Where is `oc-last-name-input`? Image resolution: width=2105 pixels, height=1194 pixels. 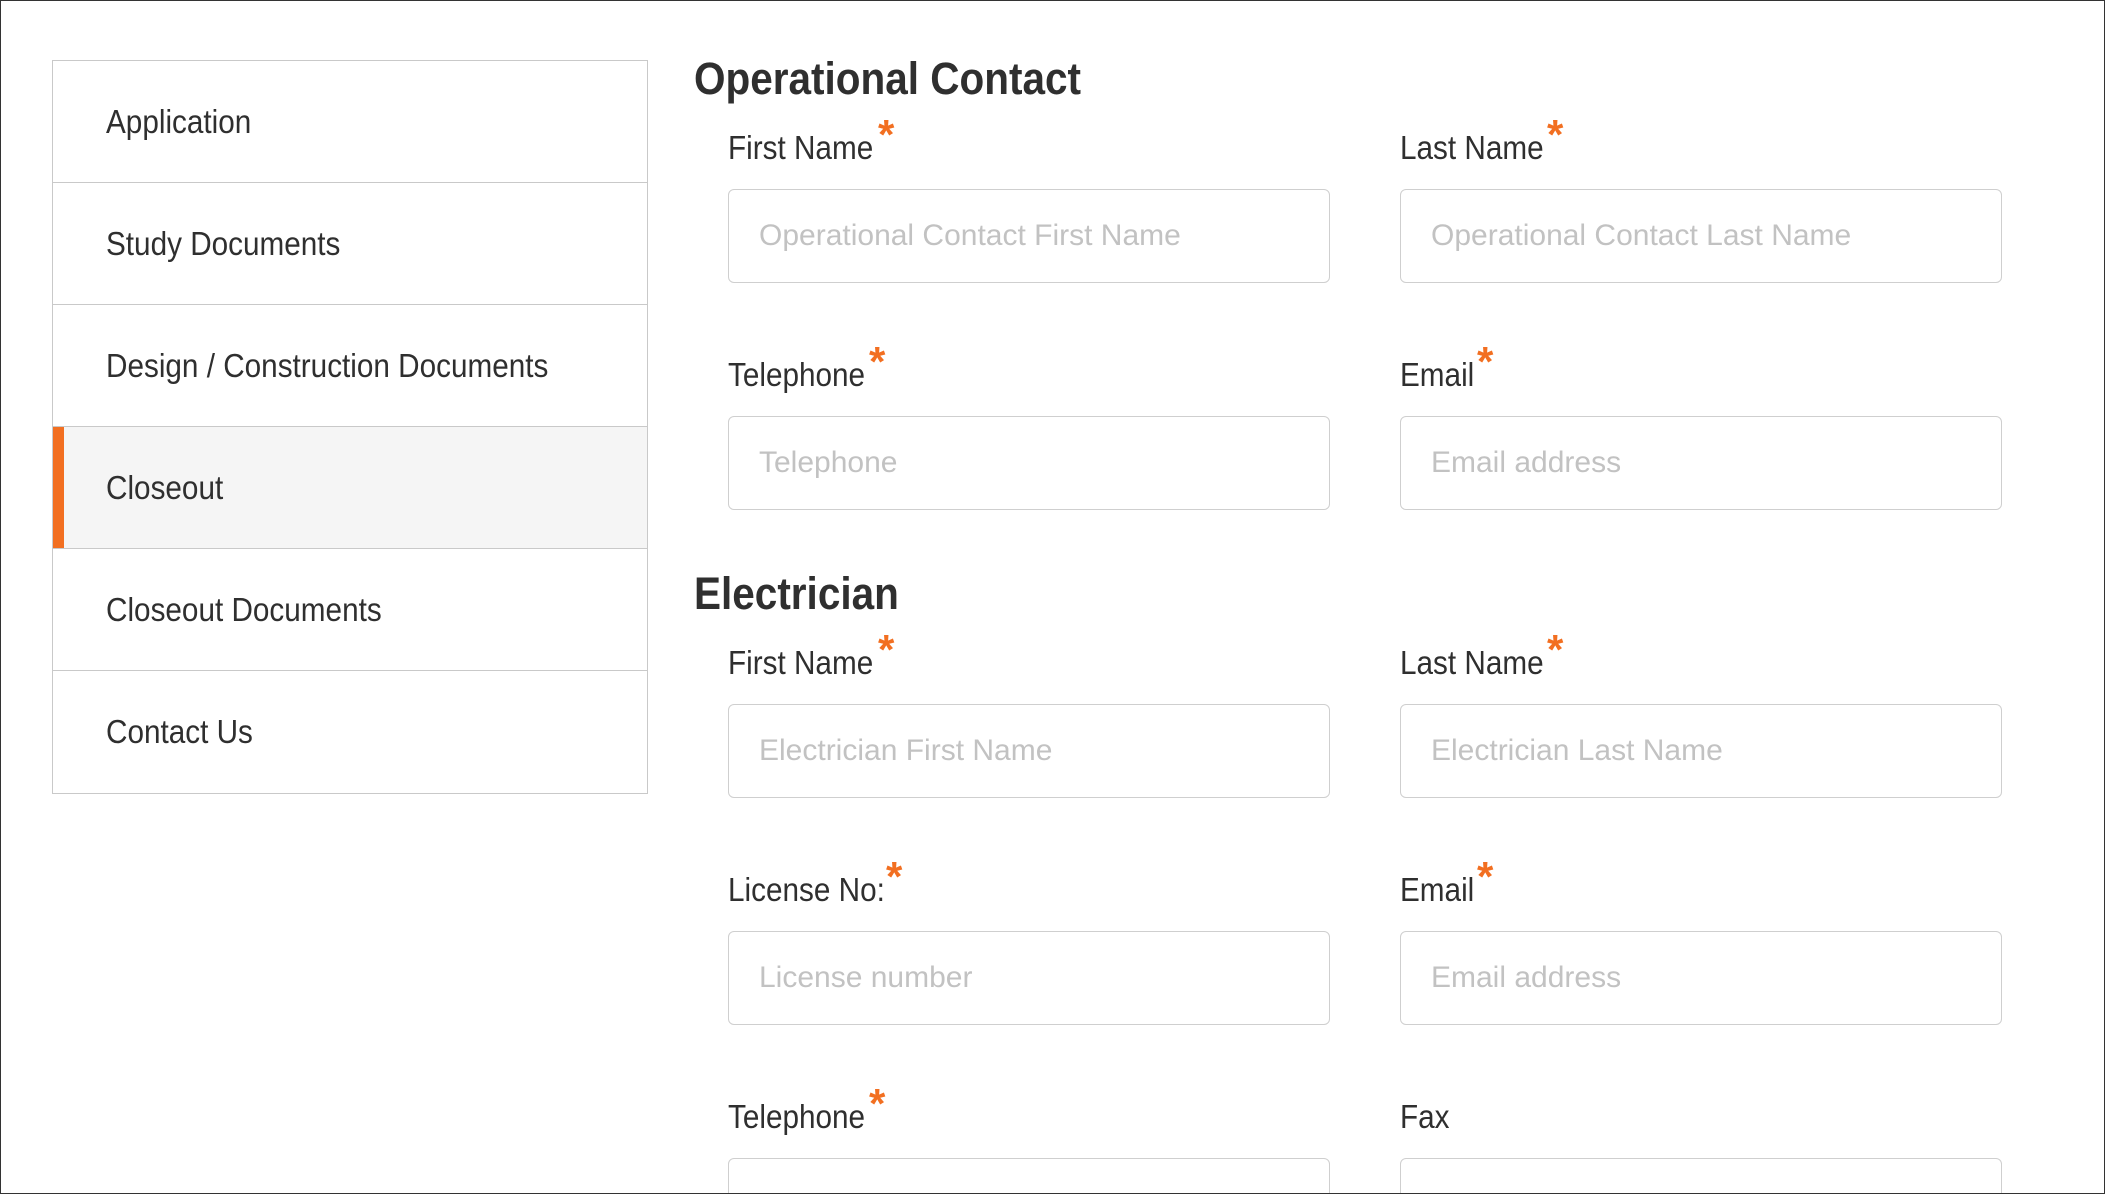
oc-last-name-input is located at coordinates (1701, 236).